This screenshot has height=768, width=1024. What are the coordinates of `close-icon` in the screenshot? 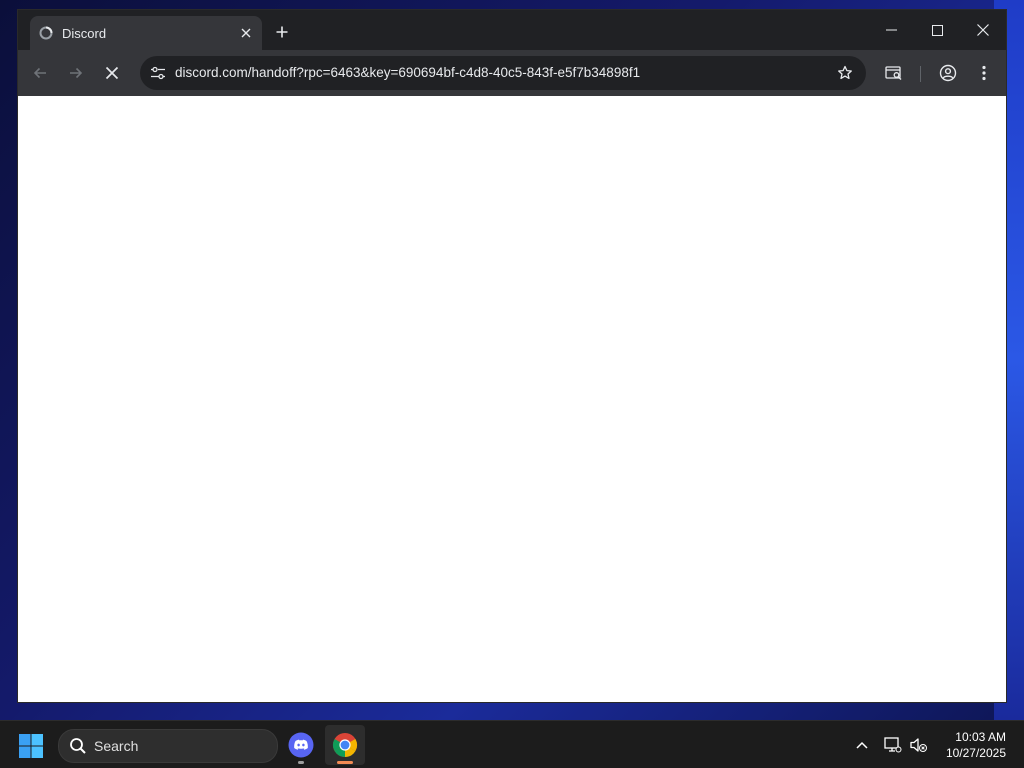 It's located at (983, 30).